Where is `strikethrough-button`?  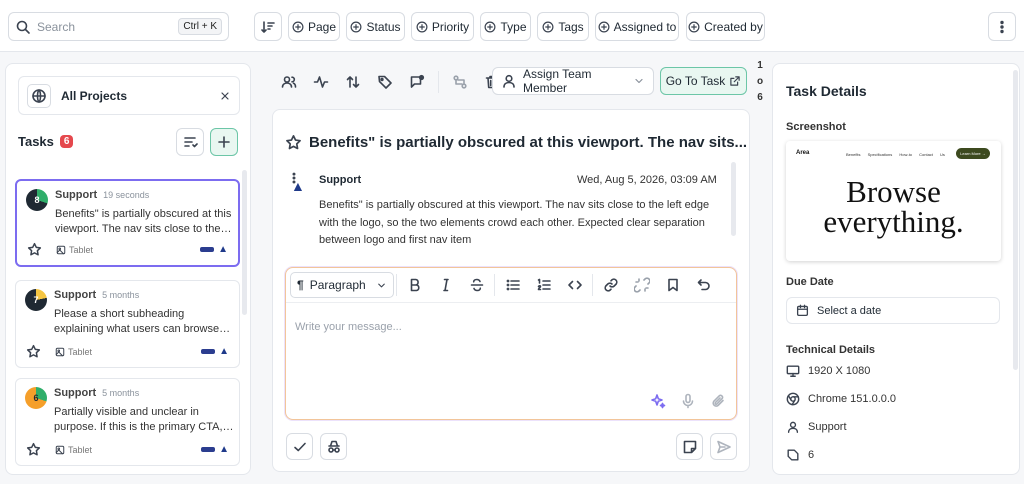 strikethrough-button is located at coordinates (476, 285).